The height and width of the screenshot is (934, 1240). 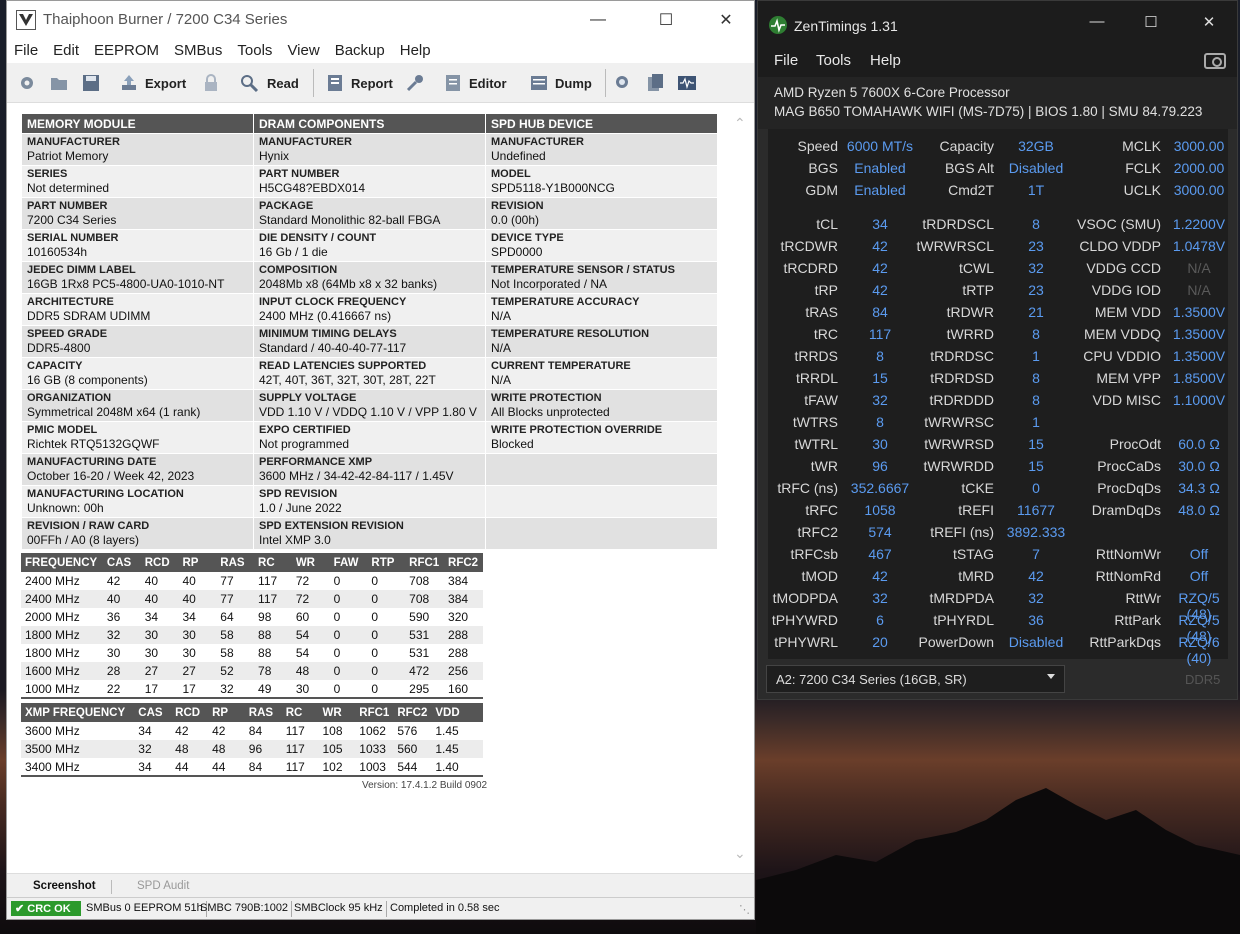 What do you see at coordinates (337, 731) in the screenshot?
I see `table-cell: 108` at bounding box center [337, 731].